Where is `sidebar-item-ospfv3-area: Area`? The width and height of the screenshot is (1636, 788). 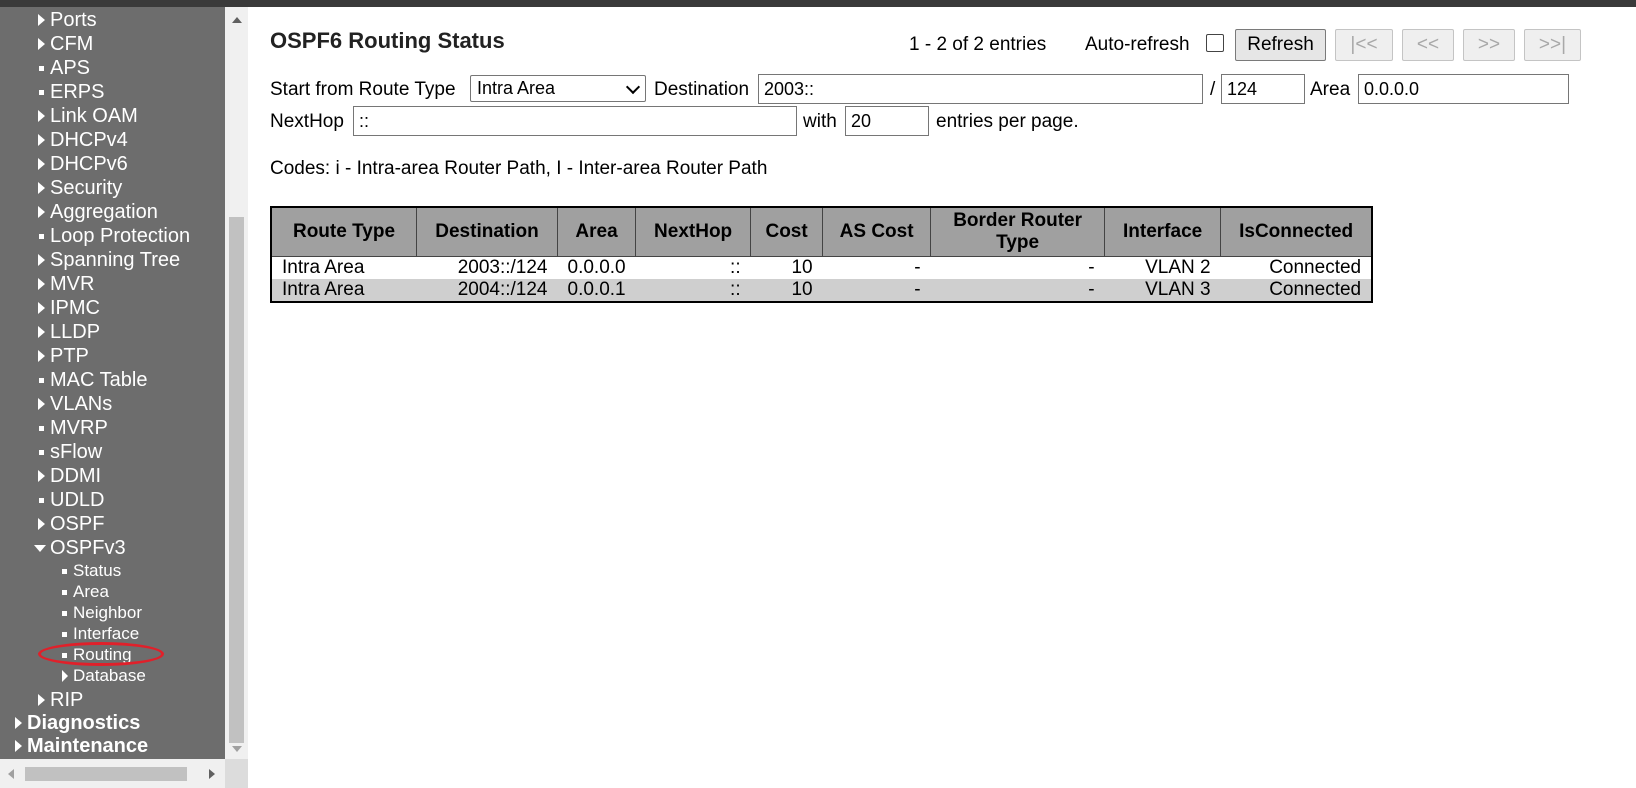 sidebar-item-ospfv3-area: Area is located at coordinates (84, 591).